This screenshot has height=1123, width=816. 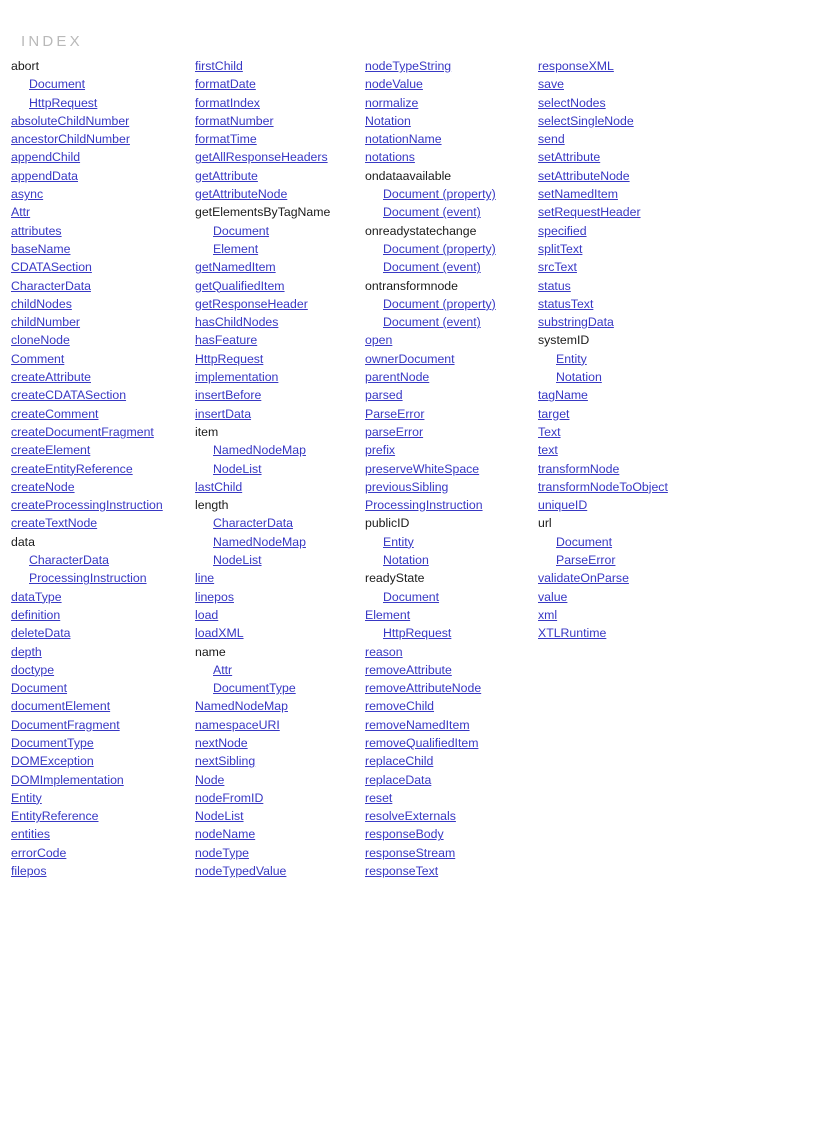 What do you see at coordinates (399, 706) in the screenshot?
I see `index-entry-label: removeChild` at bounding box center [399, 706].